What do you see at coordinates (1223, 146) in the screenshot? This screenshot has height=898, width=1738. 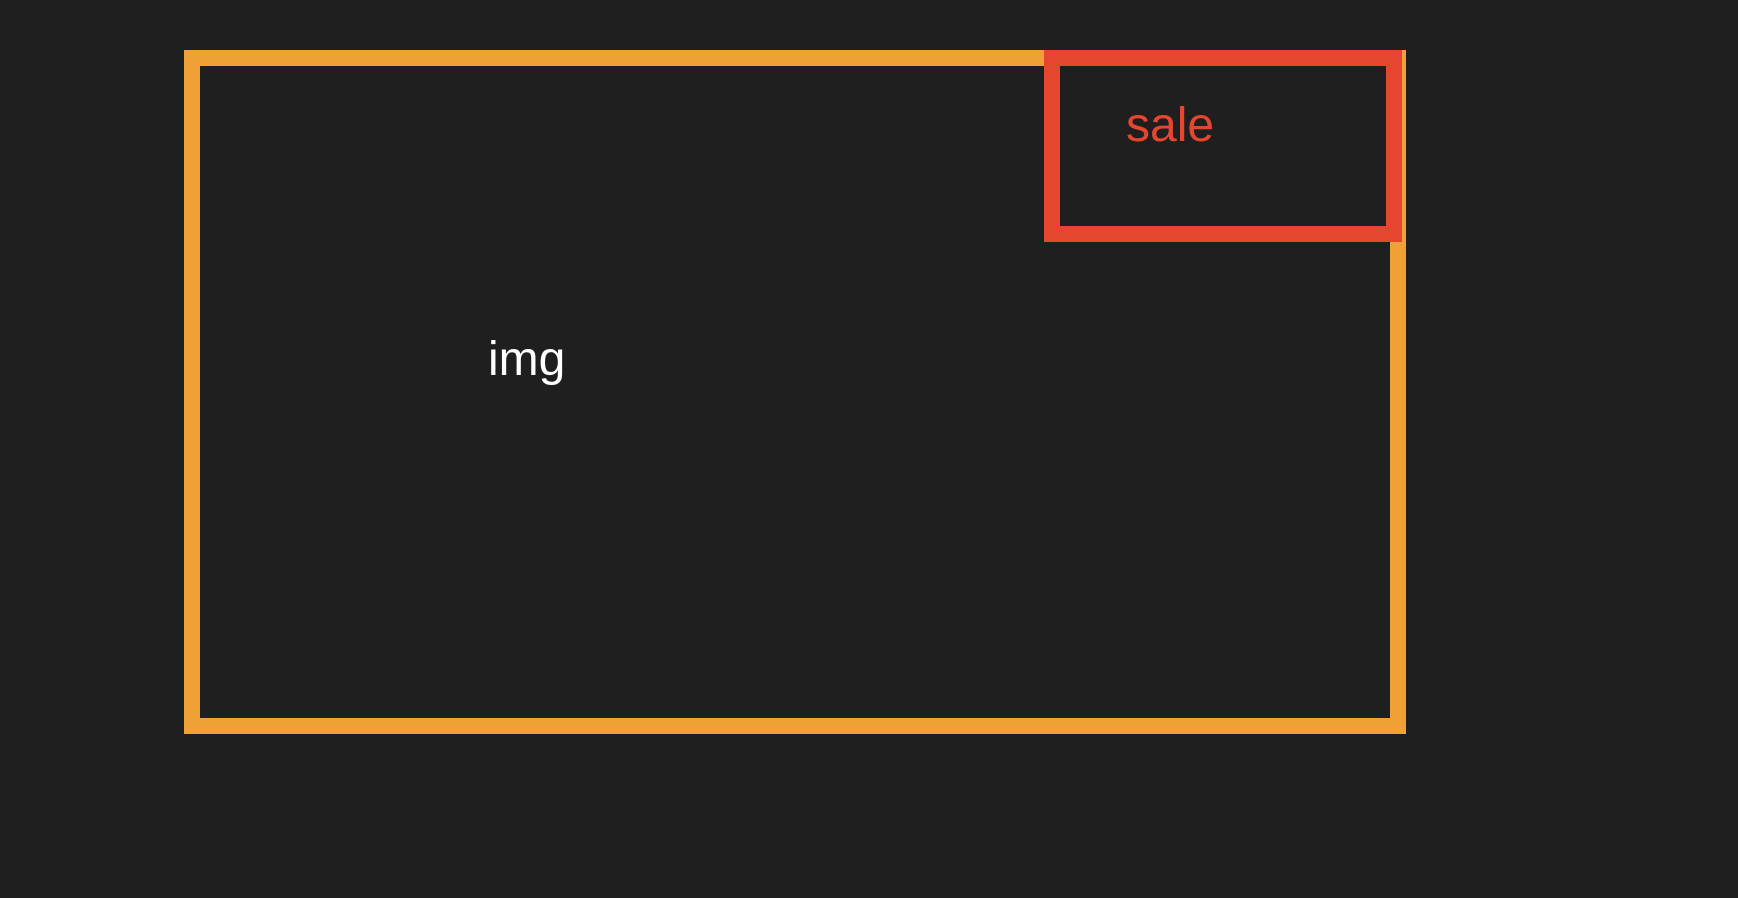 I see `sale-badge-box` at bounding box center [1223, 146].